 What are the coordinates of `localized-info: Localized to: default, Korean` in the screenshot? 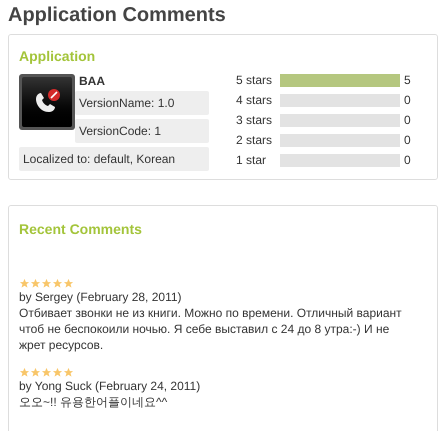 It's located at (114, 159).